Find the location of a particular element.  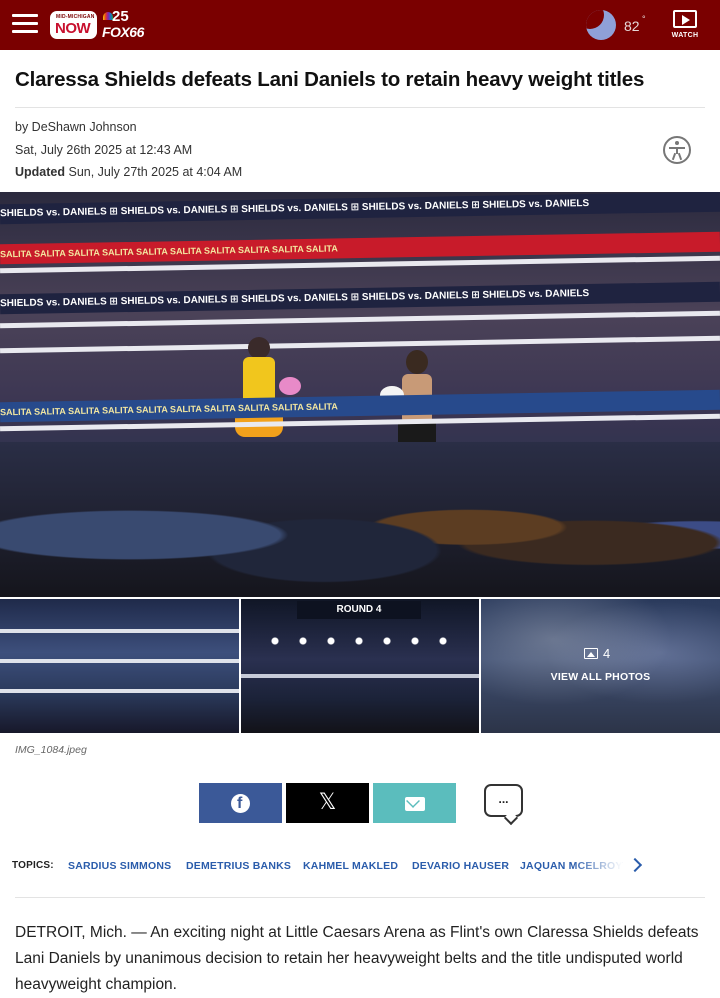

accessibility-icon is located at coordinates (677, 150).